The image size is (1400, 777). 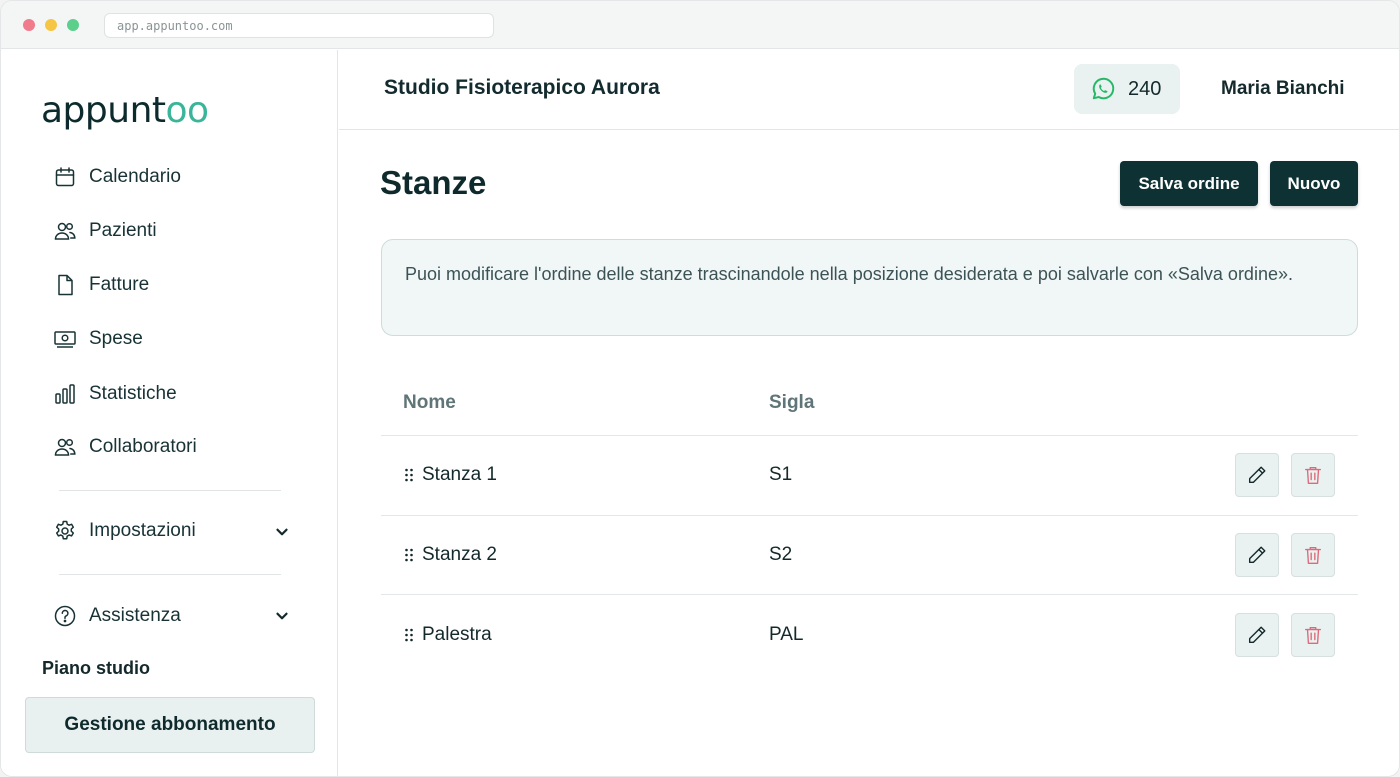 What do you see at coordinates (96, 668) in the screenshot?
I see `plan-label: Piano studio` at bounding box center [96, 668].